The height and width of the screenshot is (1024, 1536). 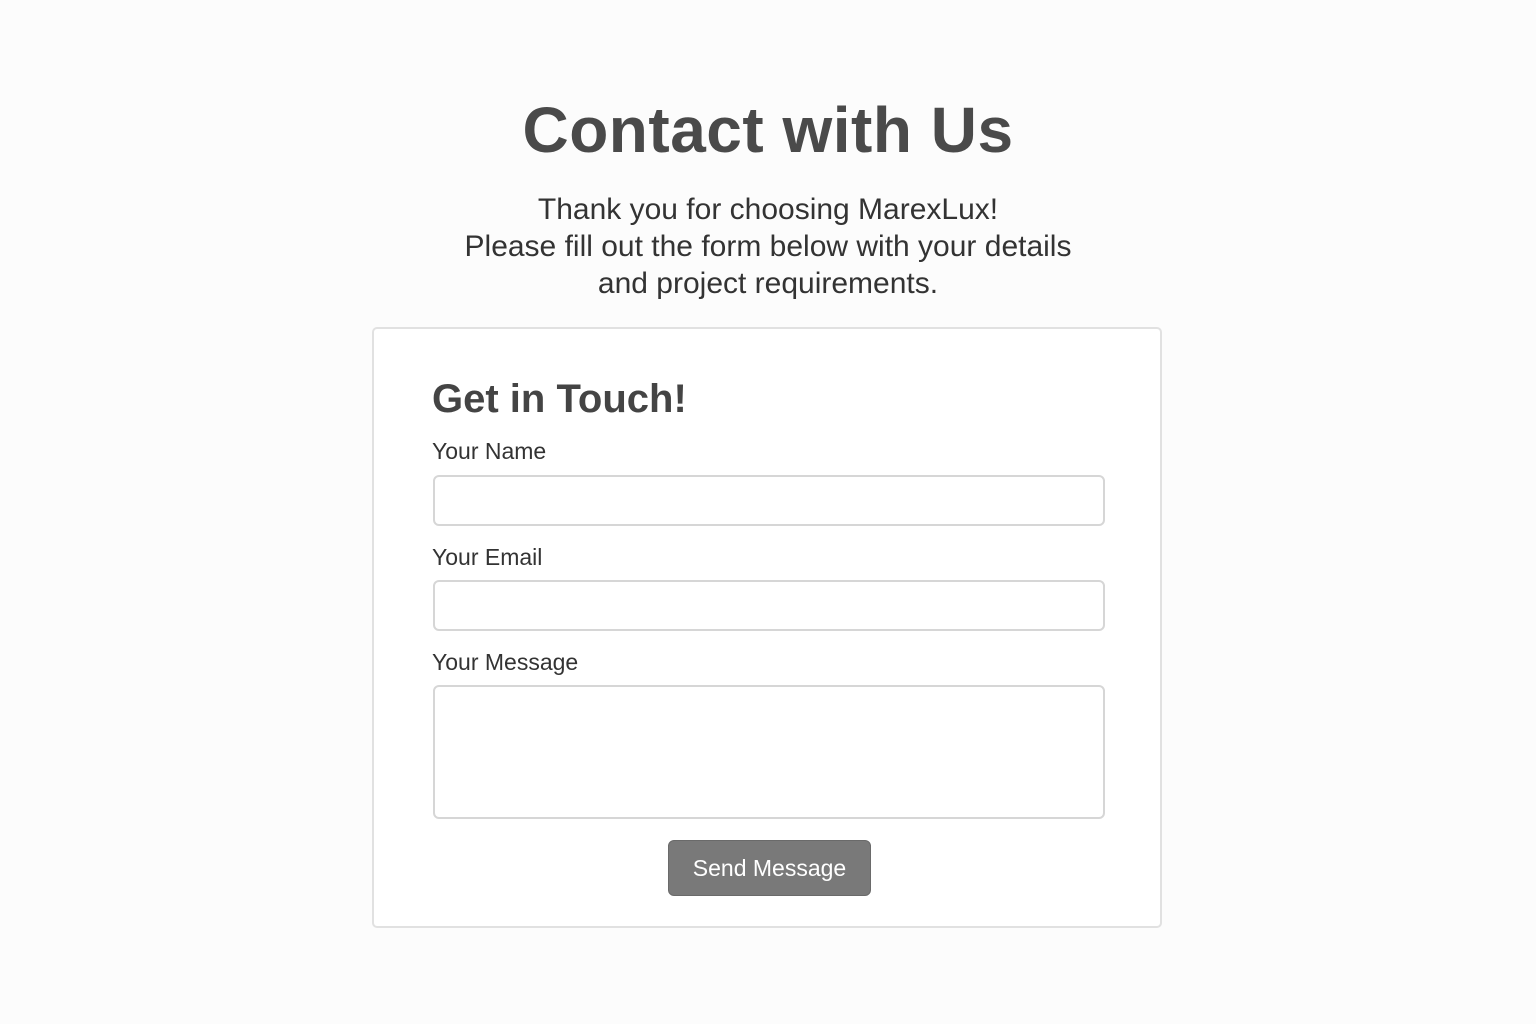 I want to click on message-textarea, so click(x=769, y=752).